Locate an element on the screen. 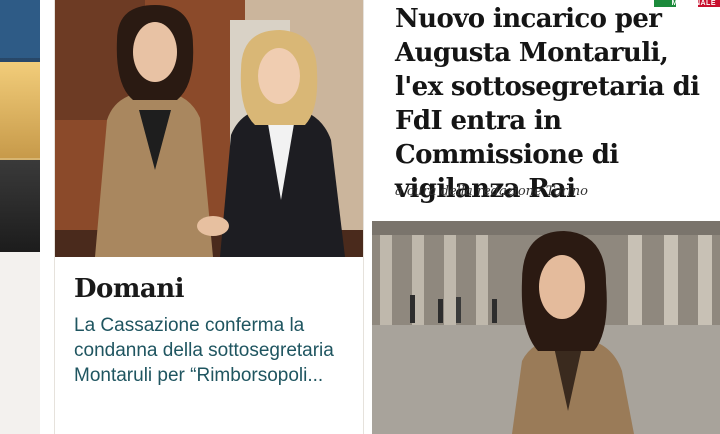 The height and width of the screenshot is (434, 720). publication-logo: Domani is located at coordinates (129, 289).